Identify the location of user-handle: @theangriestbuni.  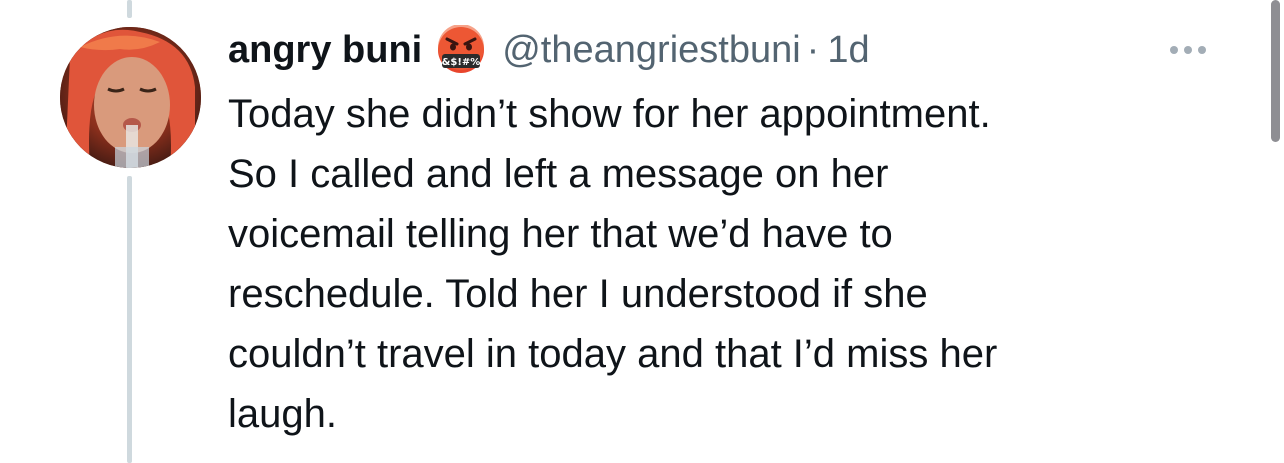
(651, 50).